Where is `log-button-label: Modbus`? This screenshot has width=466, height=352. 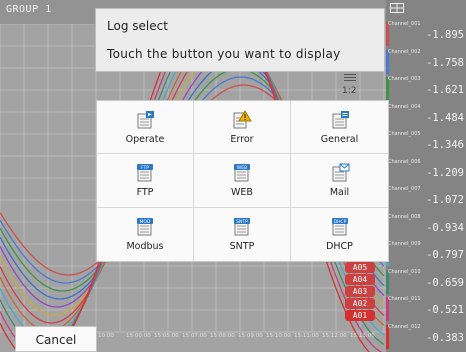
log-button-label: Modbus is located at coordinates (145, 246).